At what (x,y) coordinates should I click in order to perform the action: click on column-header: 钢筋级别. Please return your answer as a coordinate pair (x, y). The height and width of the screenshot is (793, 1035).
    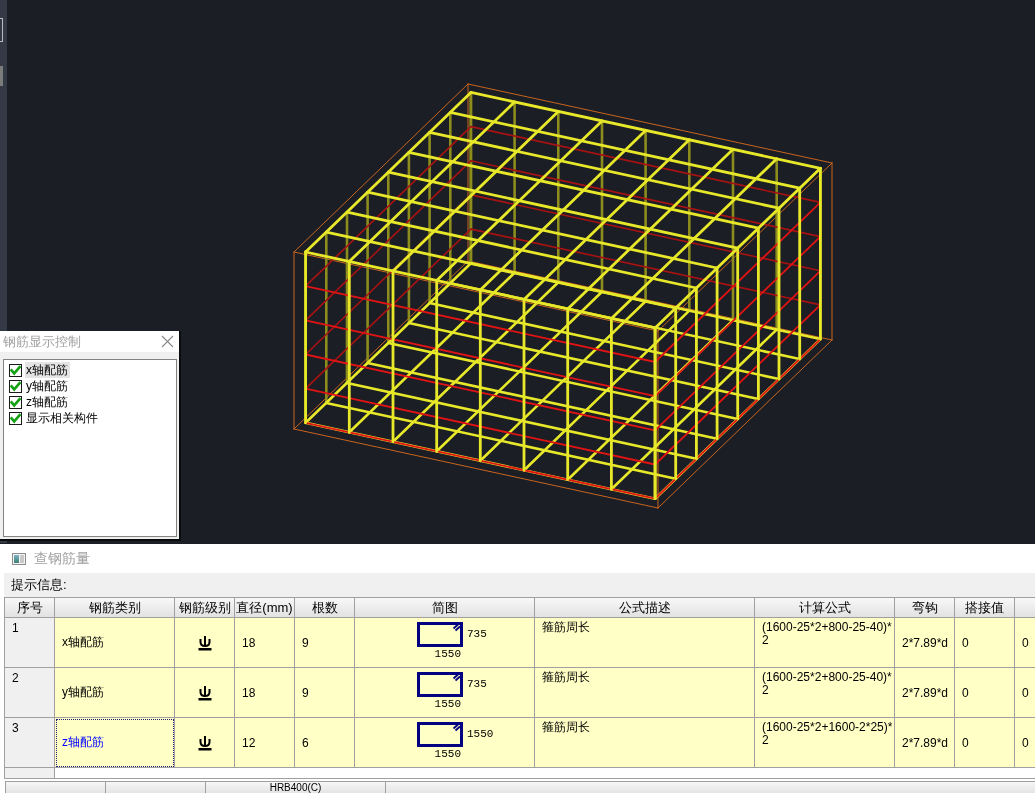
    Looking at the image, I should click on (205, 608).